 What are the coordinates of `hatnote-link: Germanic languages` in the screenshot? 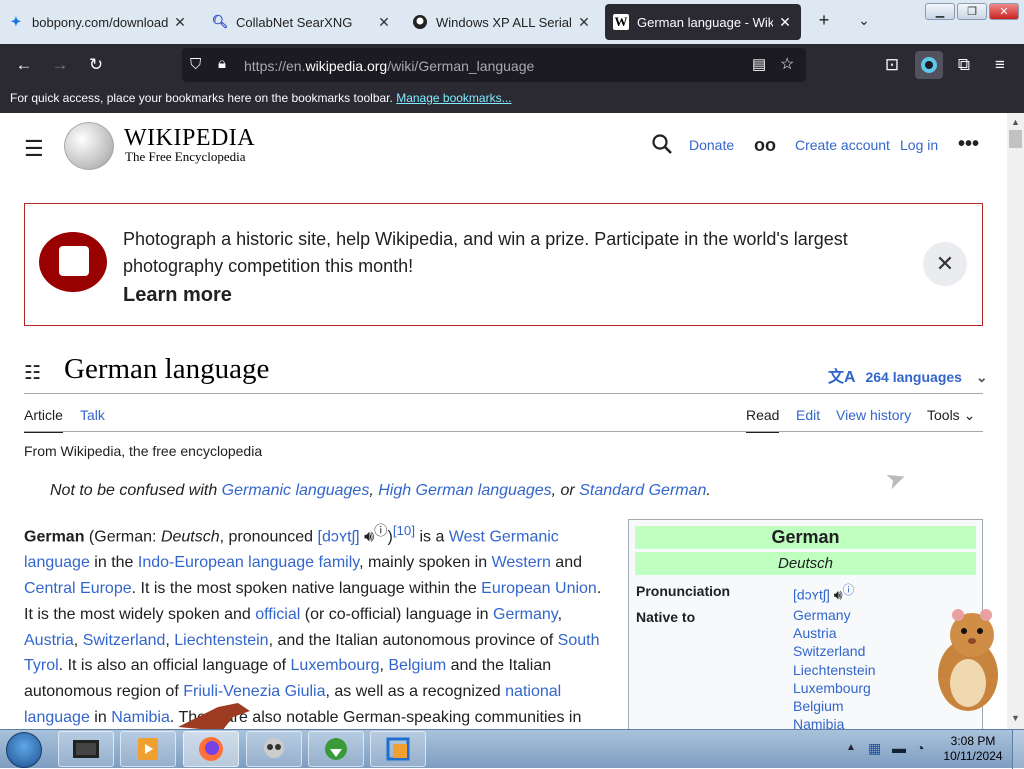 It's located at (296, 490).